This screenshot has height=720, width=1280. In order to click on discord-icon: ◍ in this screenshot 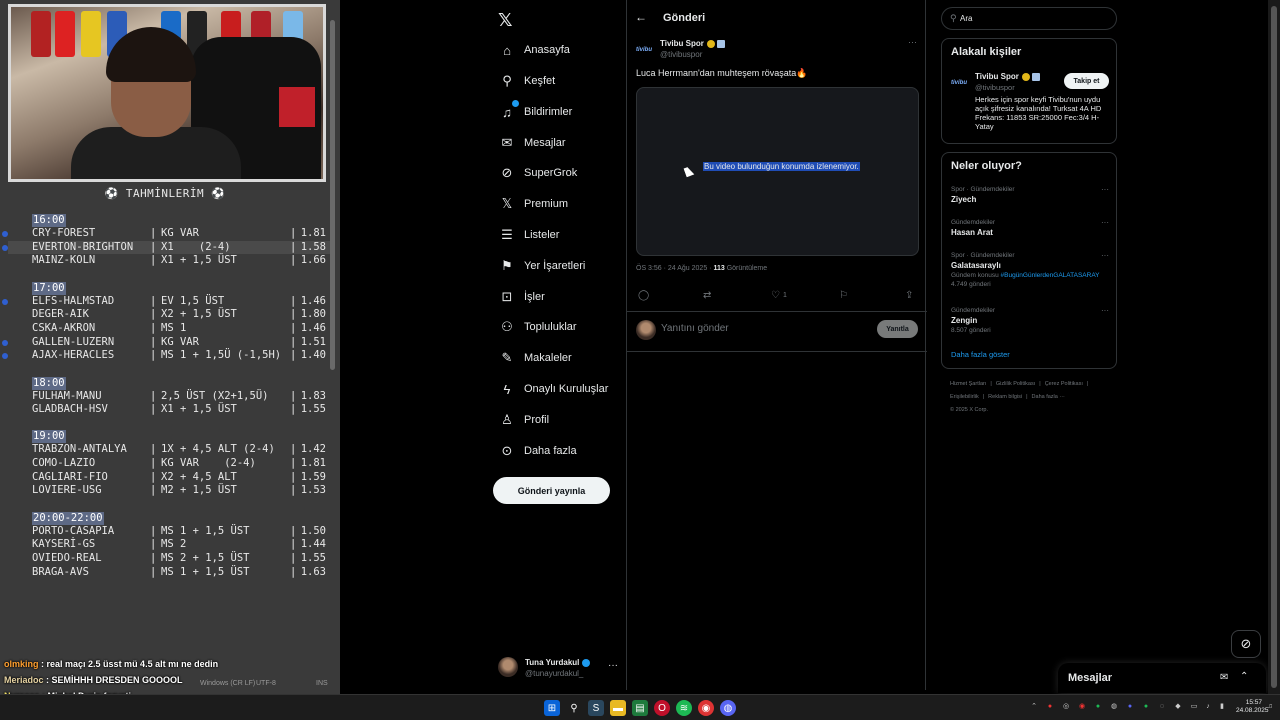, I will do `click(728, 708)`.